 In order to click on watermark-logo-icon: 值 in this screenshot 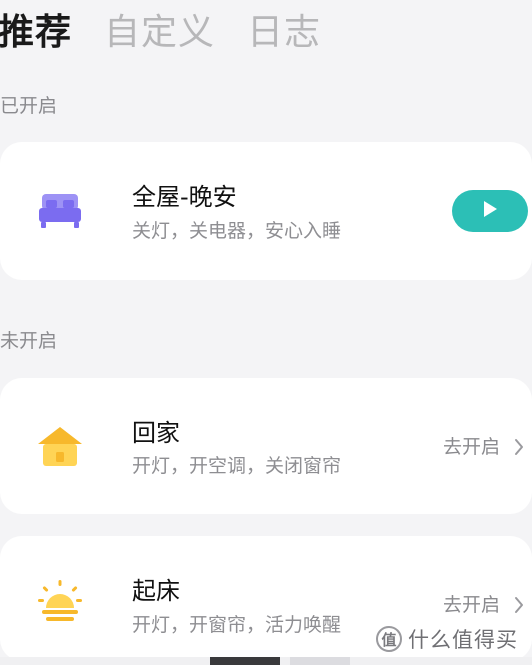, I will do `click(389, 639)`.